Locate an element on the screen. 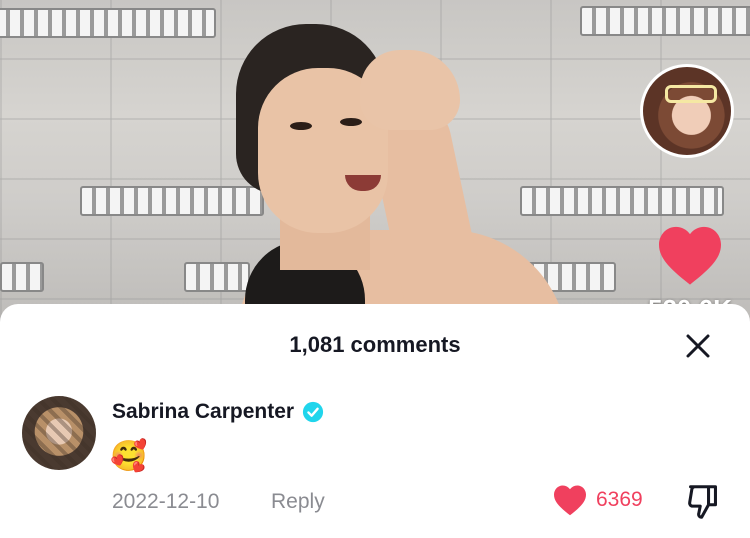 The height and width of the screenshot is (538, 750). thumbs-down-icon is located at coordinates (703, 502).